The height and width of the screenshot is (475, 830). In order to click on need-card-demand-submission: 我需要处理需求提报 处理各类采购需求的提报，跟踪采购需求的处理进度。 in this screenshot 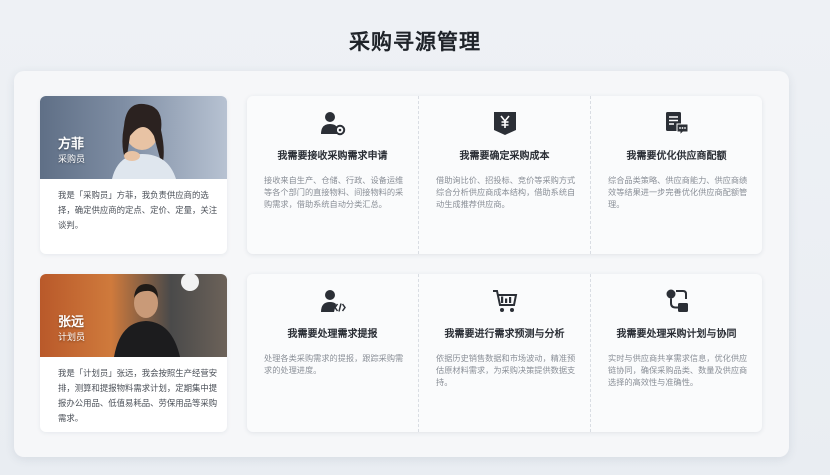, I will do `click(332, 353)`.